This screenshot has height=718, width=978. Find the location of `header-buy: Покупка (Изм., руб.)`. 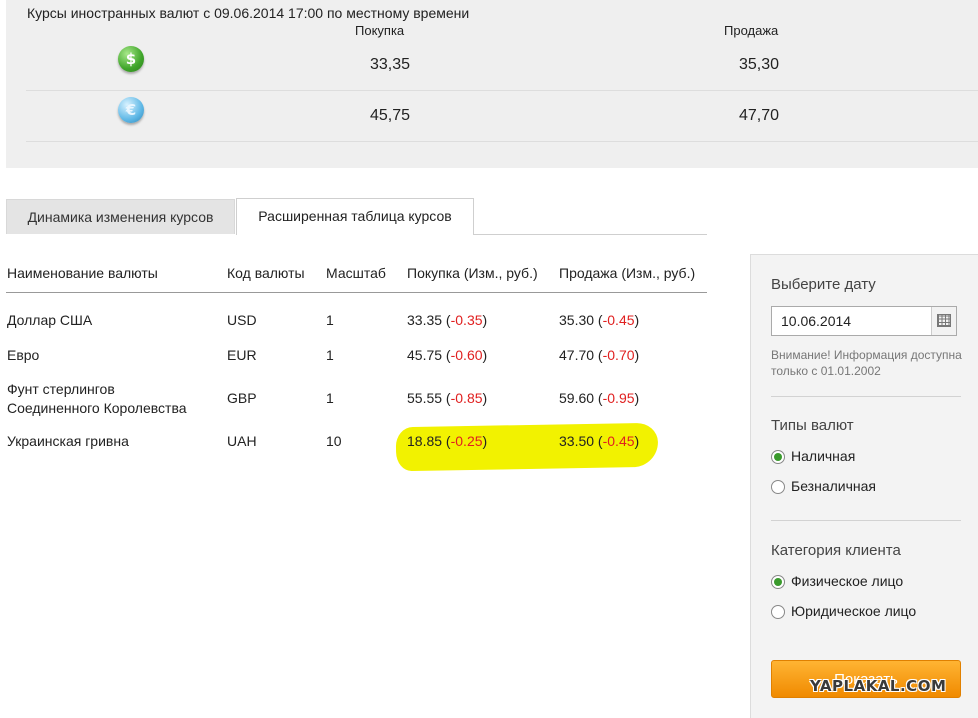

header-buy: Покупка (Изм., руб.) is located at coordinates (472, 273).